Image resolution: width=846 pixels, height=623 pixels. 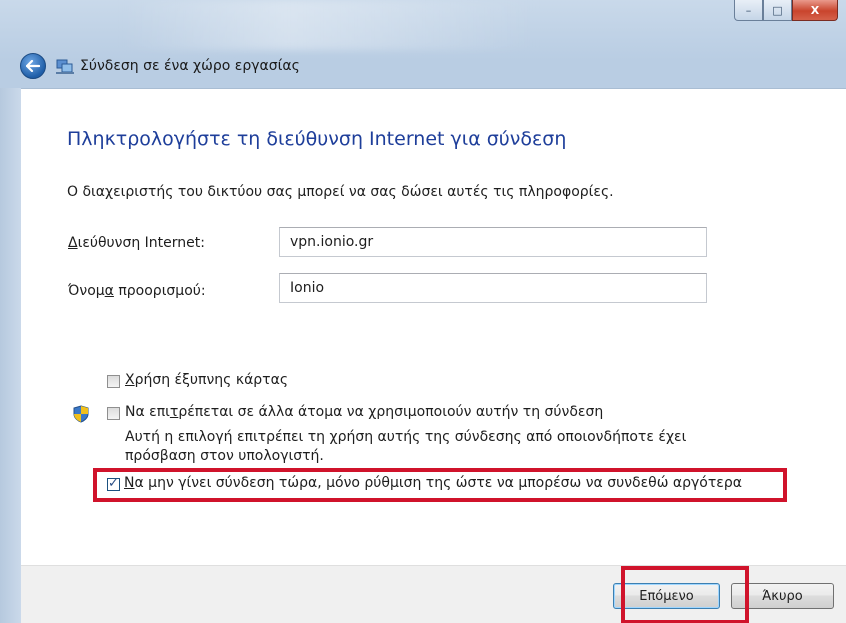 I want to click on highlight-box-next, so click(x=685, y=594).